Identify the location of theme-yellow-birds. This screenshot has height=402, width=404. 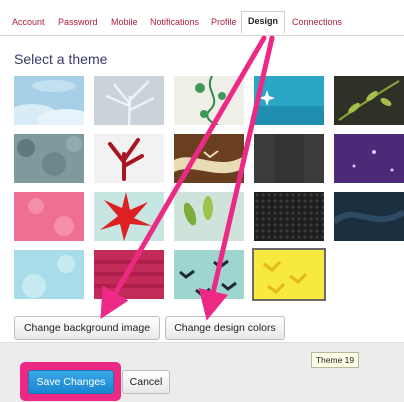
(289, 274).